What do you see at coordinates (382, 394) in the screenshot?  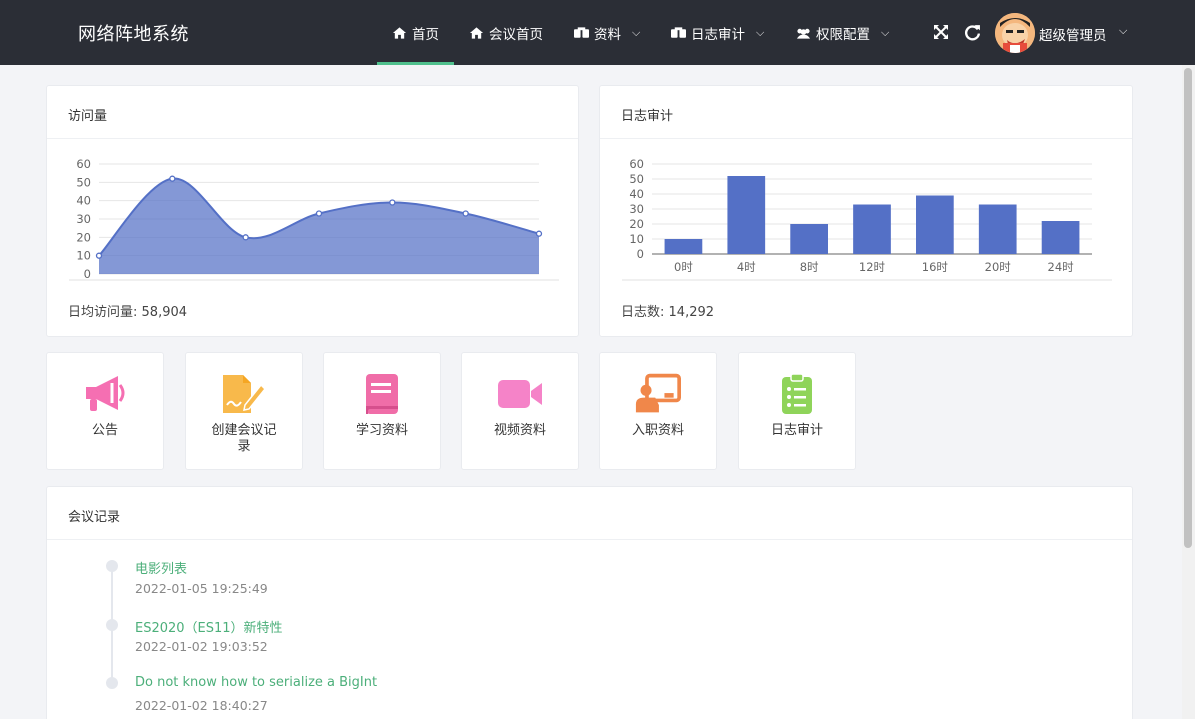 I see `book-icon` at bounding box center [382, 394].